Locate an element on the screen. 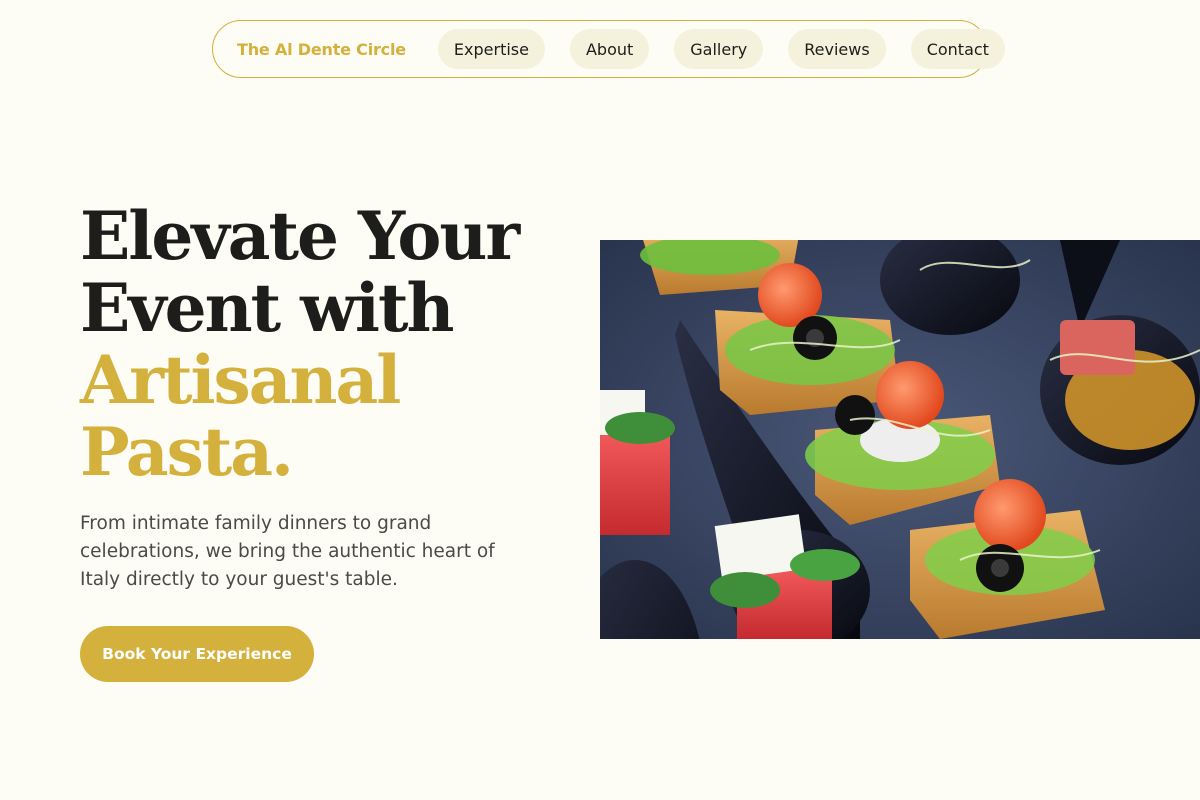 Image resolution: width=1200 pixels, height=800 pixels. hero-title-highlight-line-1: Artisanal is located at coordinates (240, 380).